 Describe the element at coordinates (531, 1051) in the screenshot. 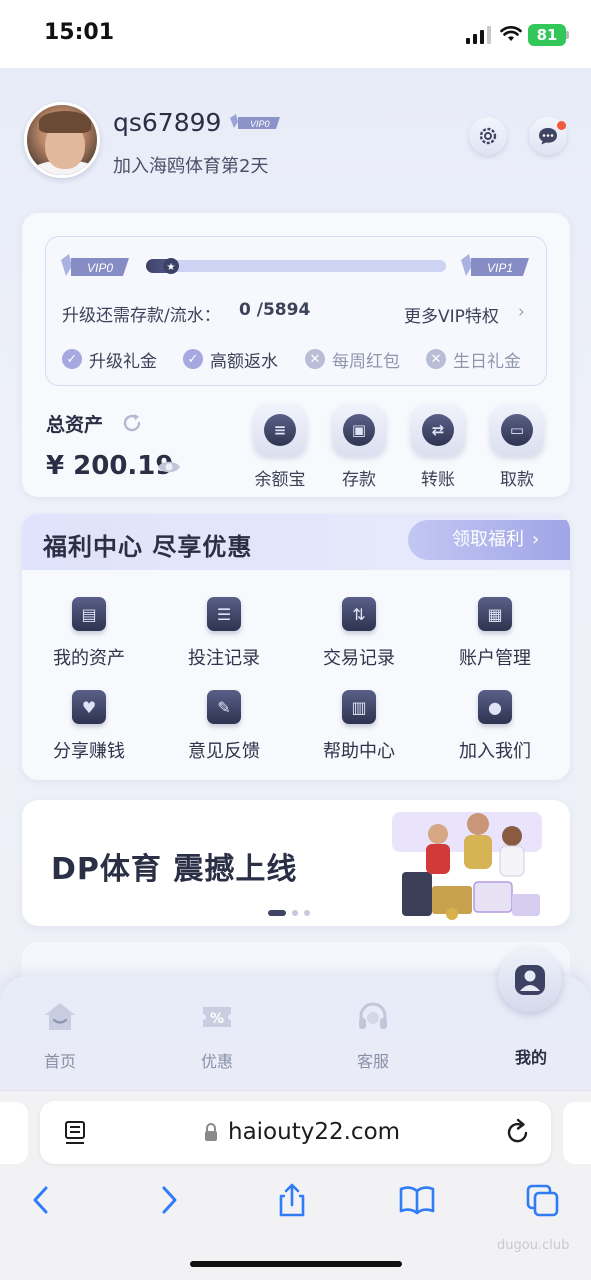

I see `tab-mine: 我的` at that location.